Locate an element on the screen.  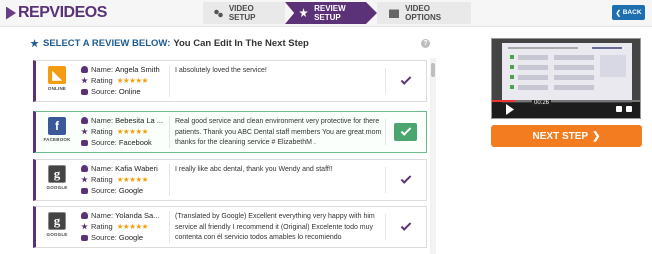
chevron-right-icon: ❯ is located at coordinates (596, 136).